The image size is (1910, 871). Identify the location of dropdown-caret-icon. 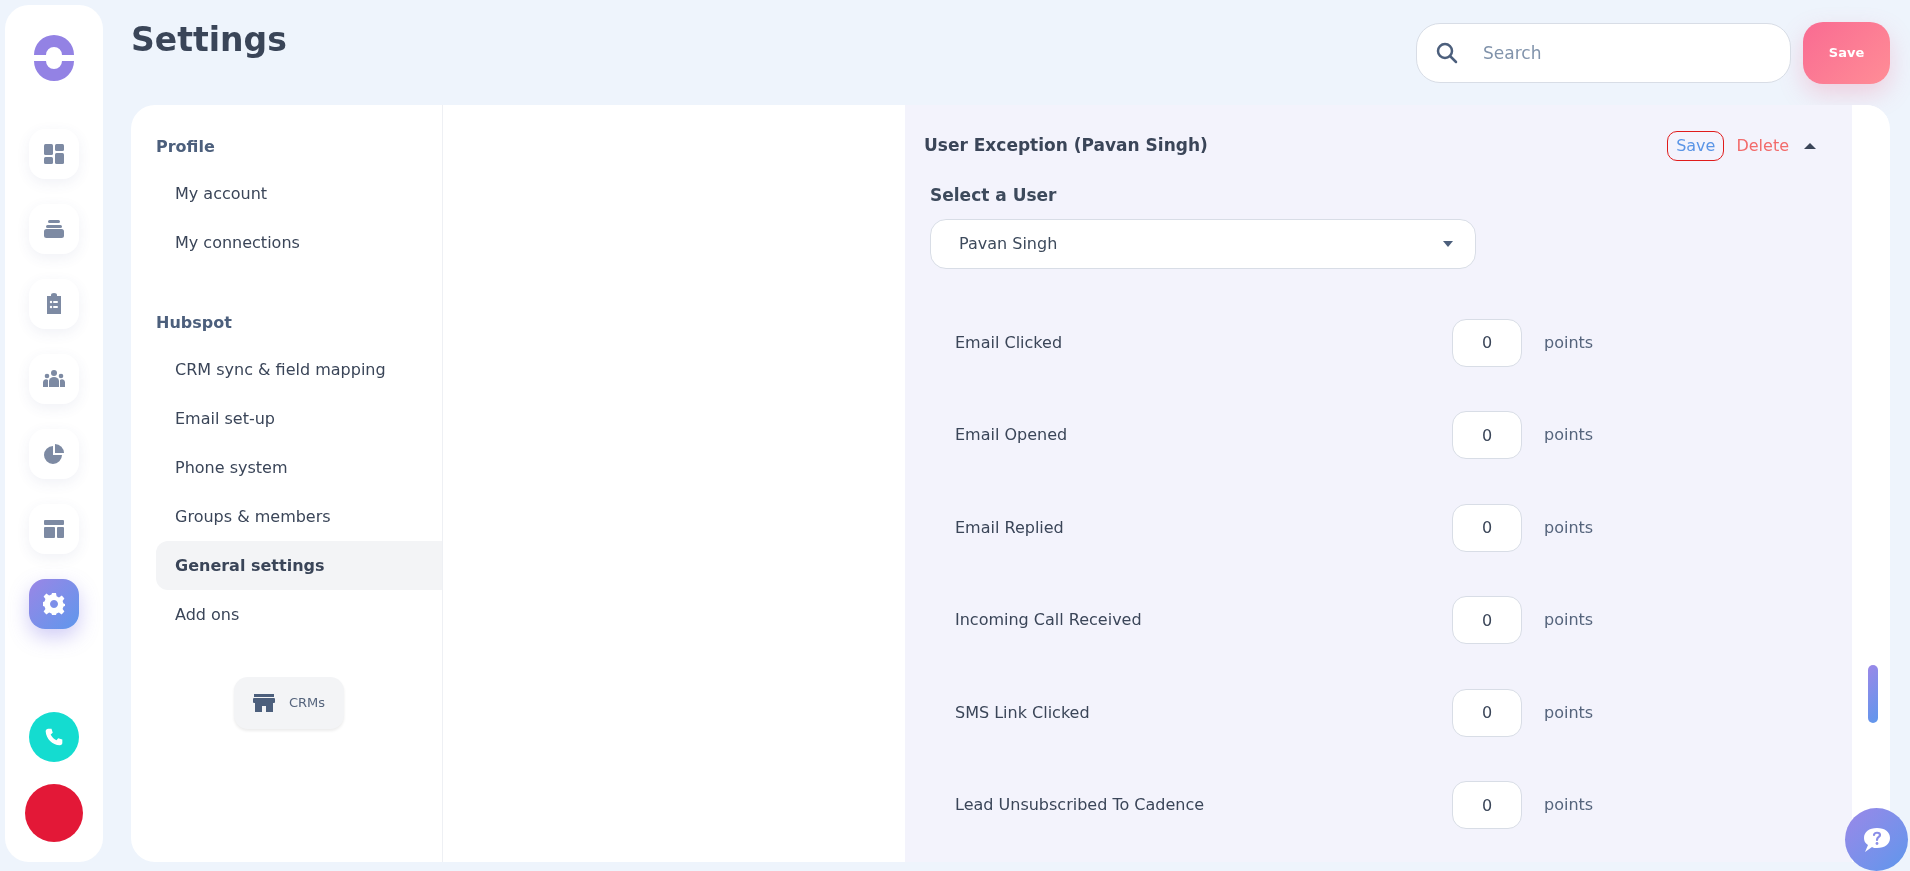
(1448, 243).